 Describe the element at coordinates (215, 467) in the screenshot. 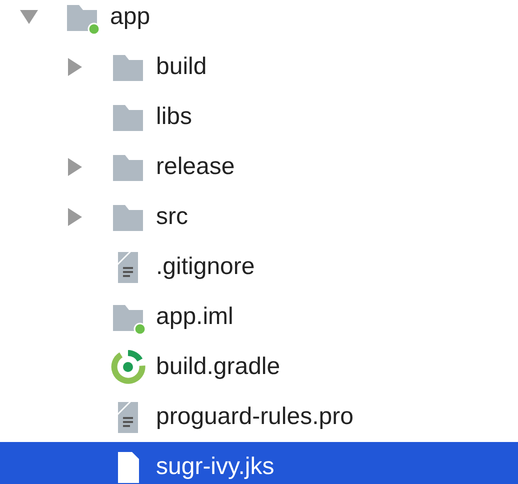

I see `tree-item-label: sugr-ivy.jks` at that location.